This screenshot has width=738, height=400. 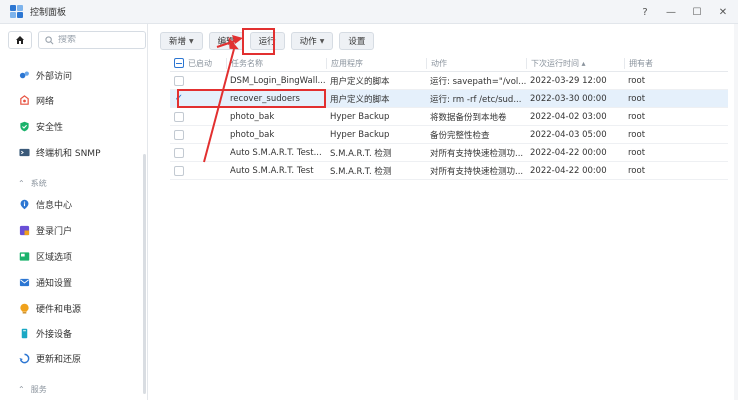 What do you see at coordinates (73, 204) in the screenshot?
I see `sidebar-item-info-center: 信息中心` at bounding box center [73, 204].